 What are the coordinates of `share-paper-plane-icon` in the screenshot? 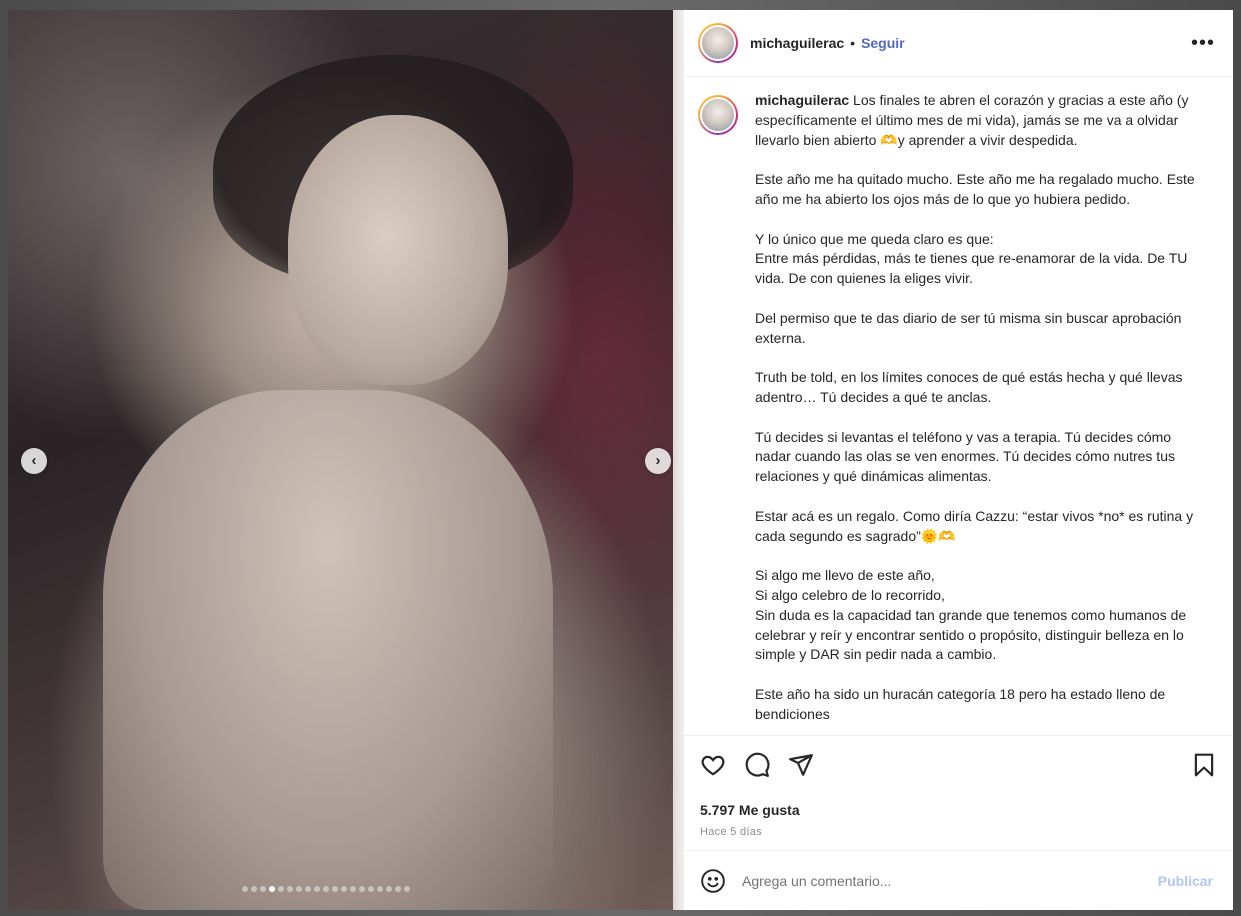 It's located at (801, 765).